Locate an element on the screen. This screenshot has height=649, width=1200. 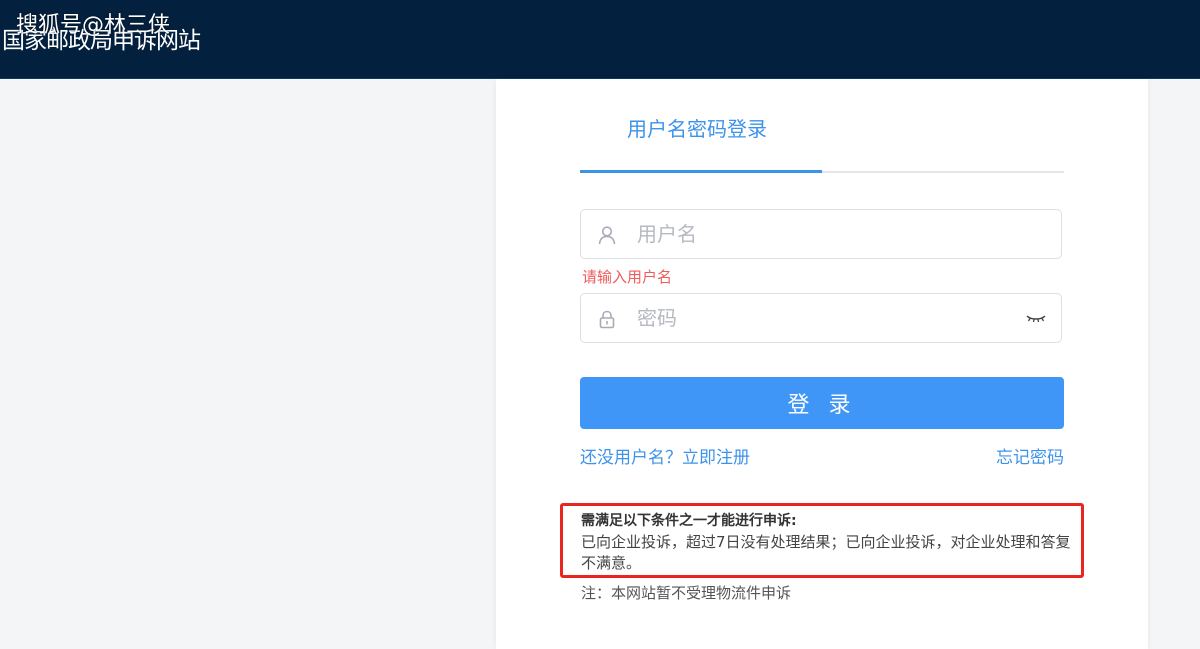
password-field is located at coordinates (821, 318).